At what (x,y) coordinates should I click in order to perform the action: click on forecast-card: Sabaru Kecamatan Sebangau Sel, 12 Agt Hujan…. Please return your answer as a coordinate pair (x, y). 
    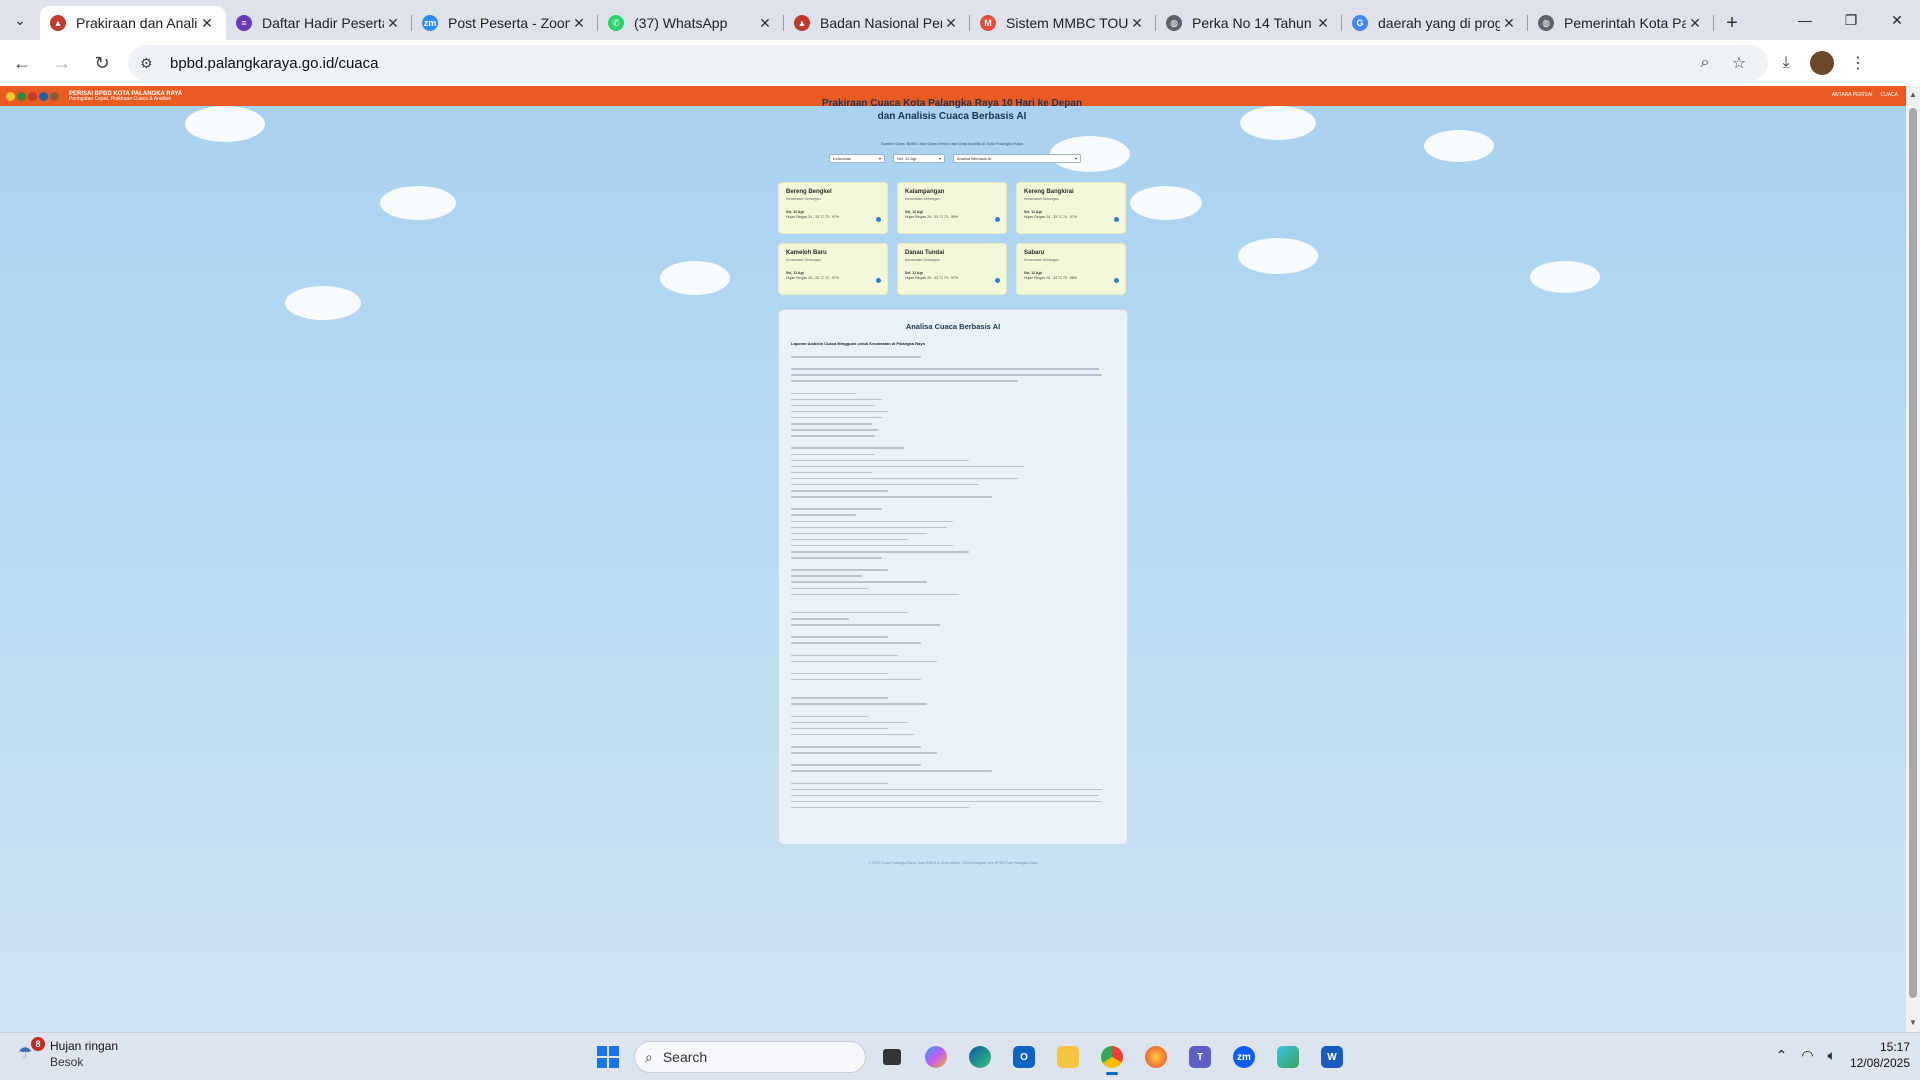
    Looking at the image, I should click on (1071, 269).